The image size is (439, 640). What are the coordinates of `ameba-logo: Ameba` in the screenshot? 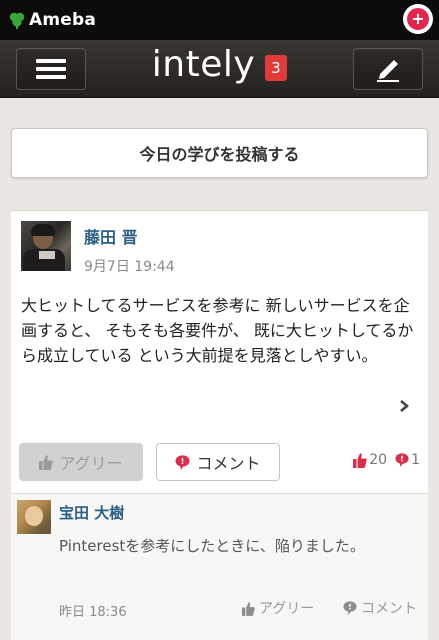 It's located at (52, 20).